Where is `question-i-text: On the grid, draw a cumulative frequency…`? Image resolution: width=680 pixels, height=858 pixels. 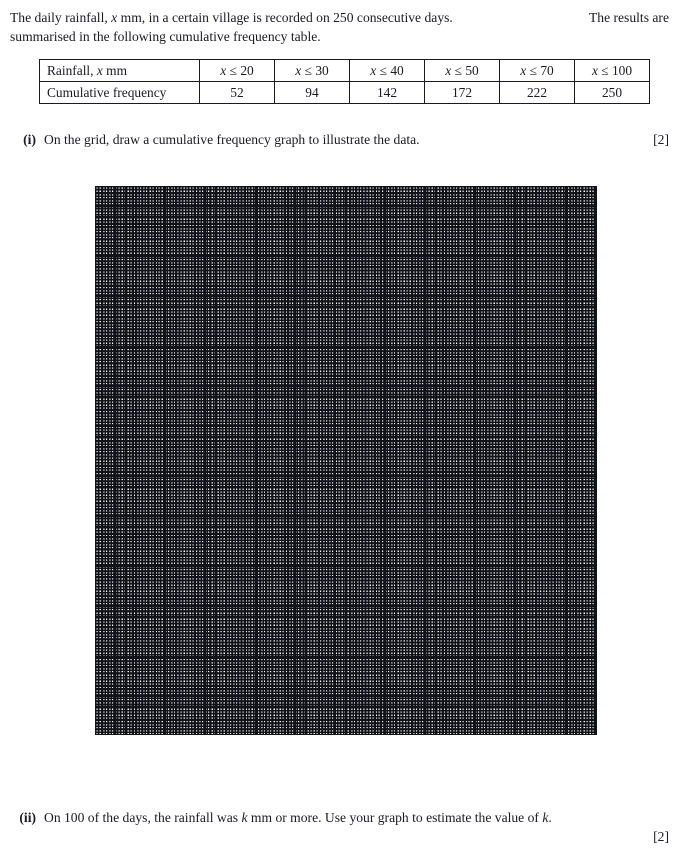 question-i-text: On the grid, draw a cumulative frequency… is located at coordinates (232, 139).